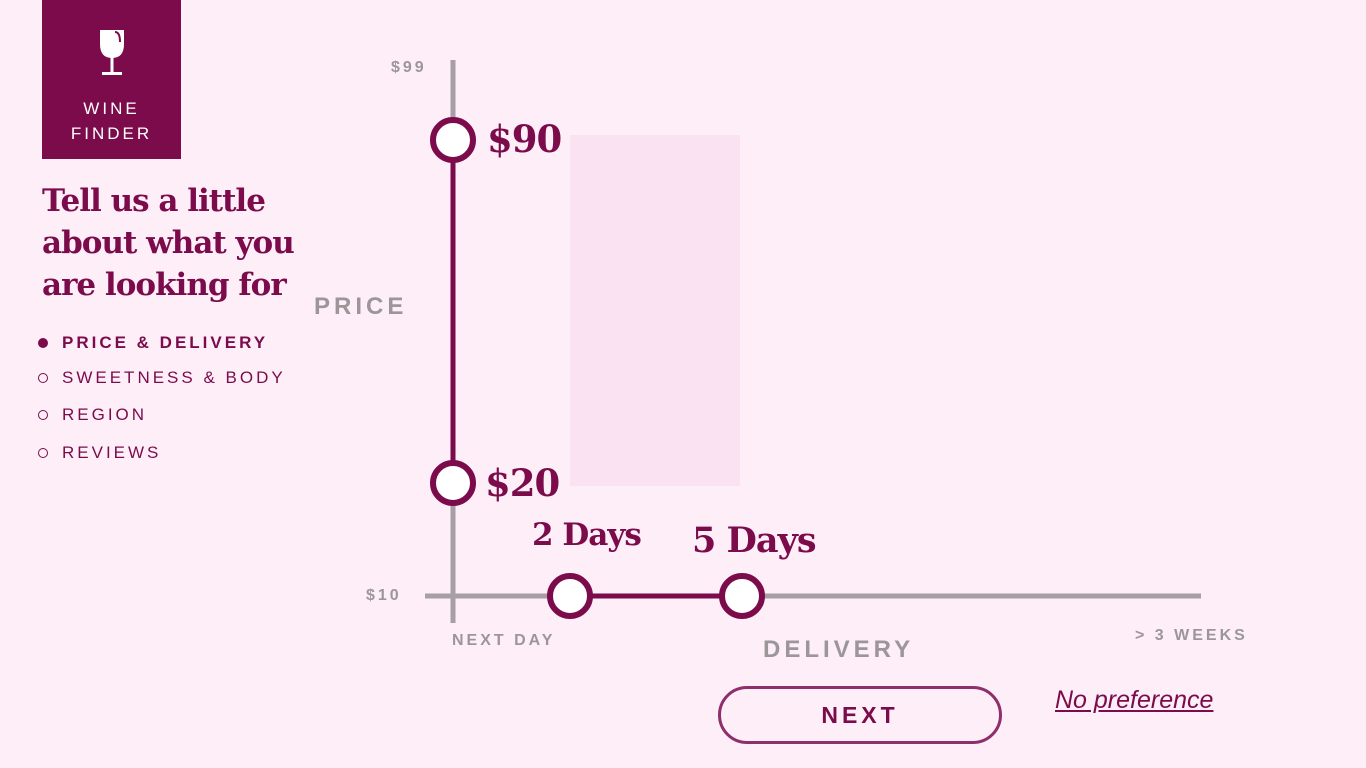 Image resolution: width=1366 pixels, height=768 pixels. I want to click on delivery-min-label: NEXT DAY, so click(504, 640).